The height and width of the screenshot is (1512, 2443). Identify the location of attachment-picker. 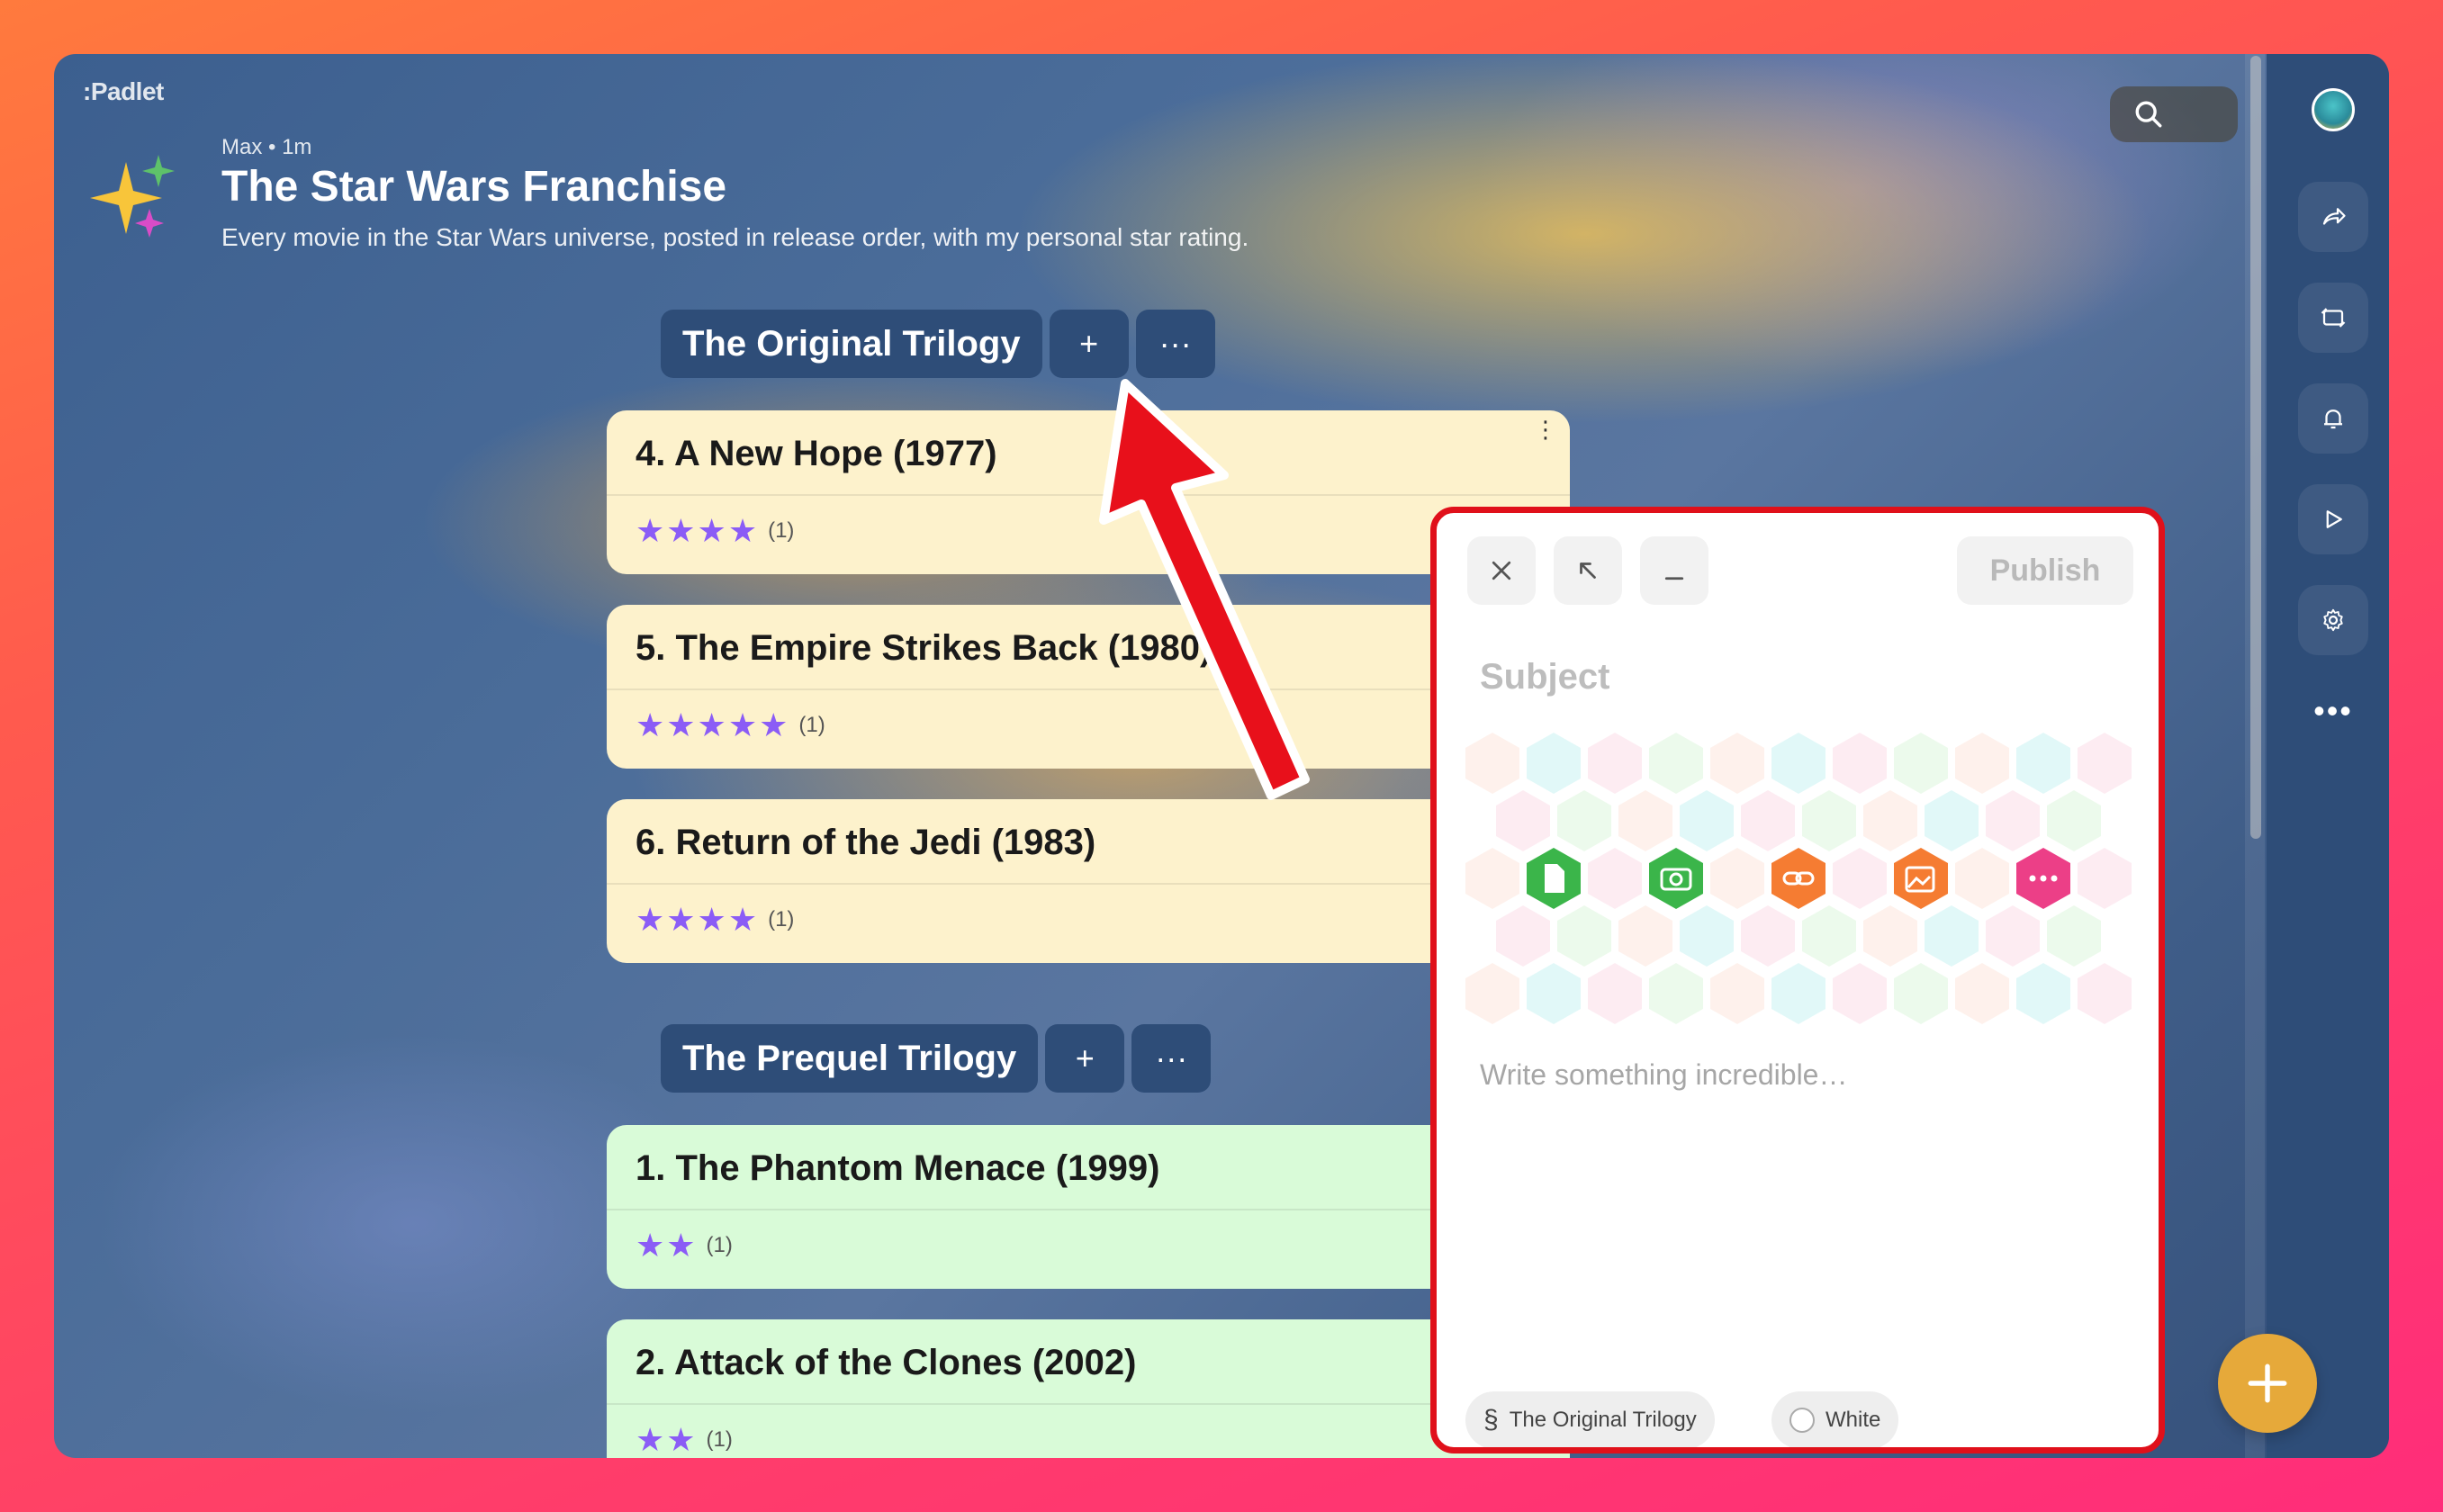
(1798, 879).